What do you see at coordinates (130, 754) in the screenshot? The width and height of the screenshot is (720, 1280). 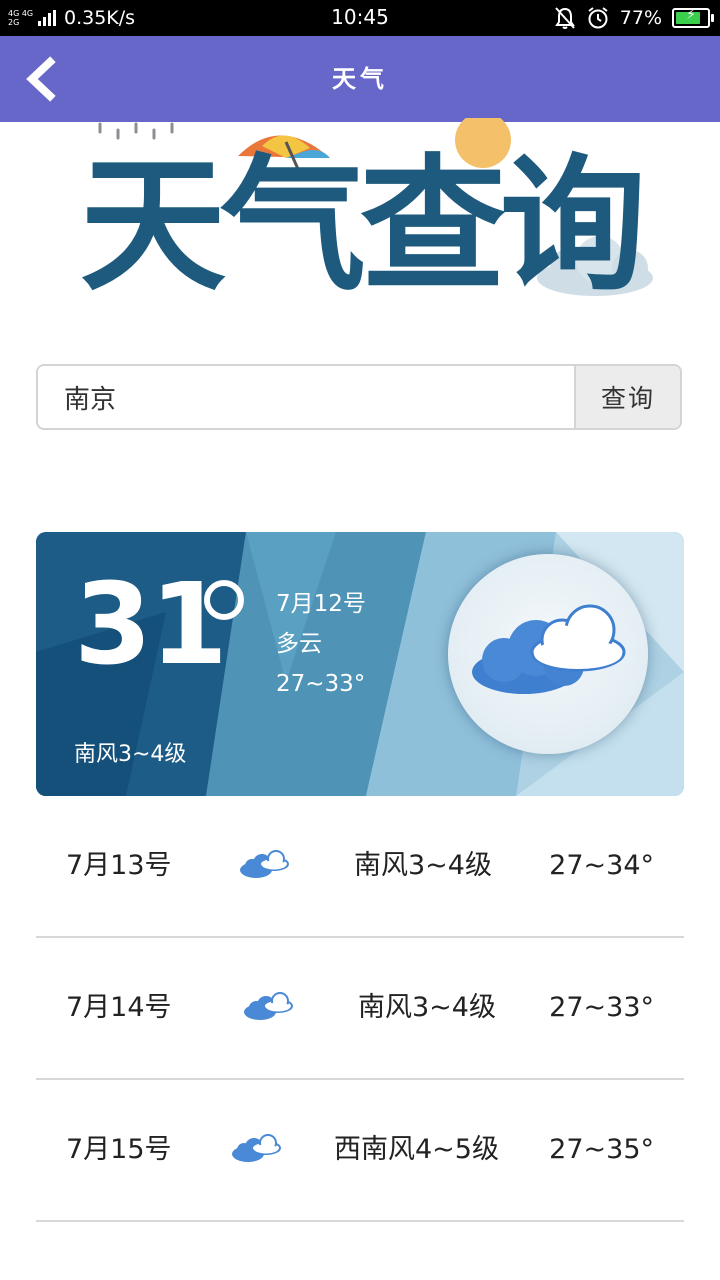 I see `current-wind: 南风3~4级` at bounding box center [130, 754].